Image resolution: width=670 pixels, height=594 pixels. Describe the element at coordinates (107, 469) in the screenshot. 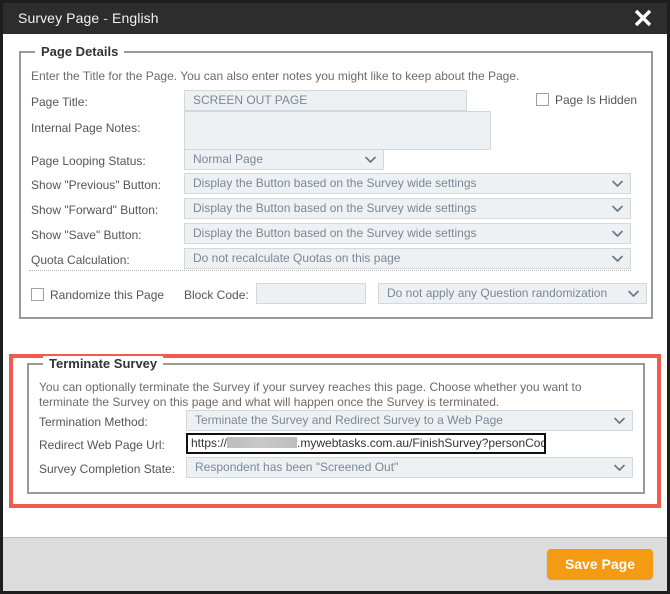

I see `completion-state-label: Survey Completion State:` at that location.